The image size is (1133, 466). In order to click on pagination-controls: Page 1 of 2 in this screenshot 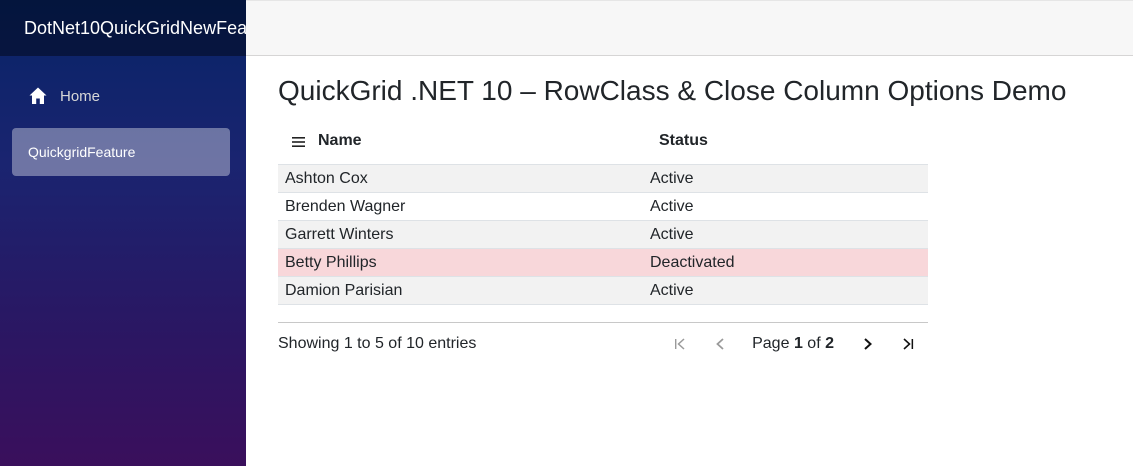, I will do `click(794, 344)`.